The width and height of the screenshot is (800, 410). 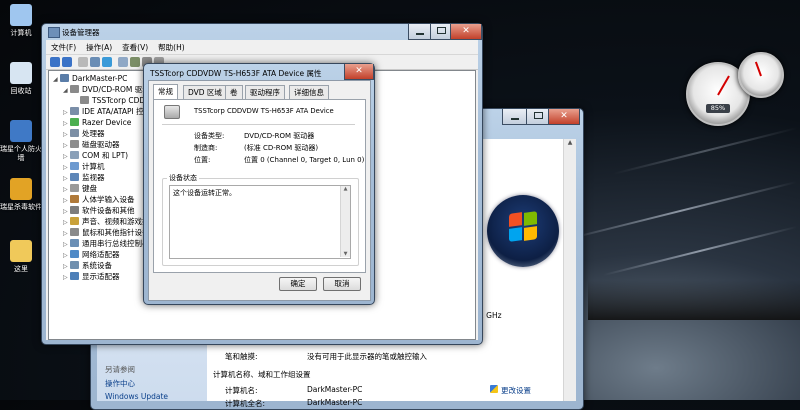 I want to click on tree-node: ▷ 监视器, so click(x=84, y=177).